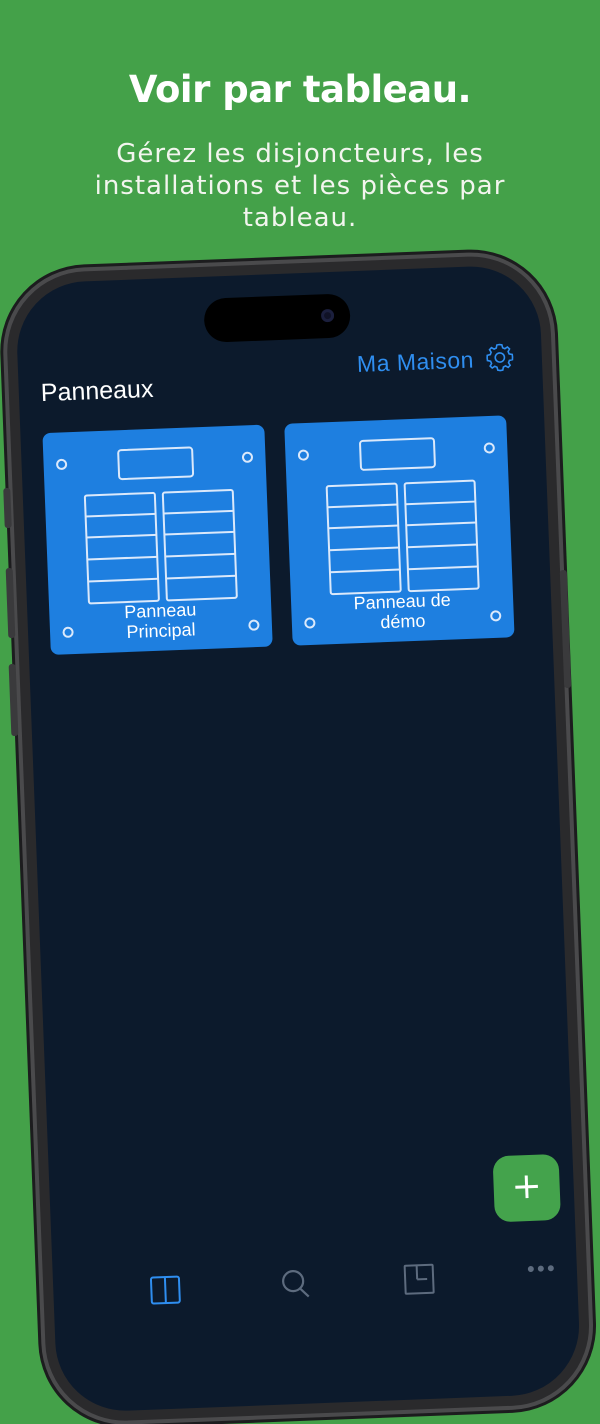 This screenshot has height=1424, width=600. I want to click on more-icon, so click(541, 1275).